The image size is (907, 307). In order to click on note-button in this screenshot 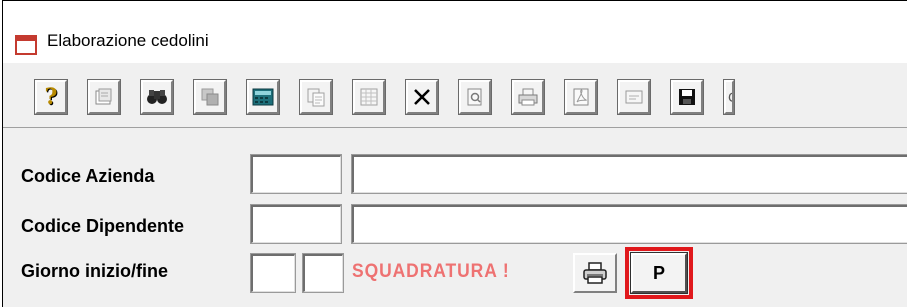, I will do `click(634, 97)`.